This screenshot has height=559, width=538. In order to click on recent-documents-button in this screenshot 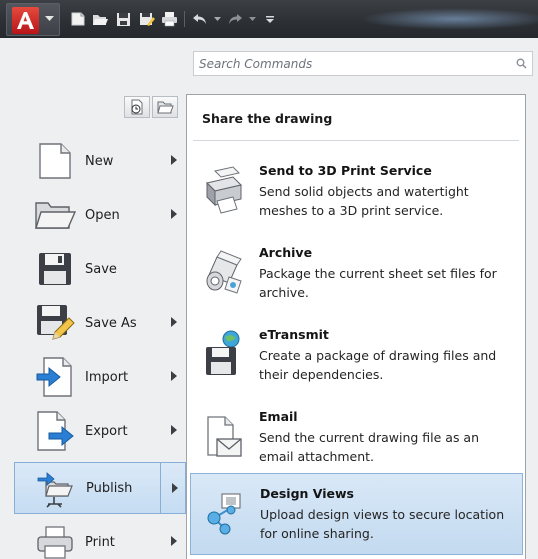, I will do `click(137, 107)`.